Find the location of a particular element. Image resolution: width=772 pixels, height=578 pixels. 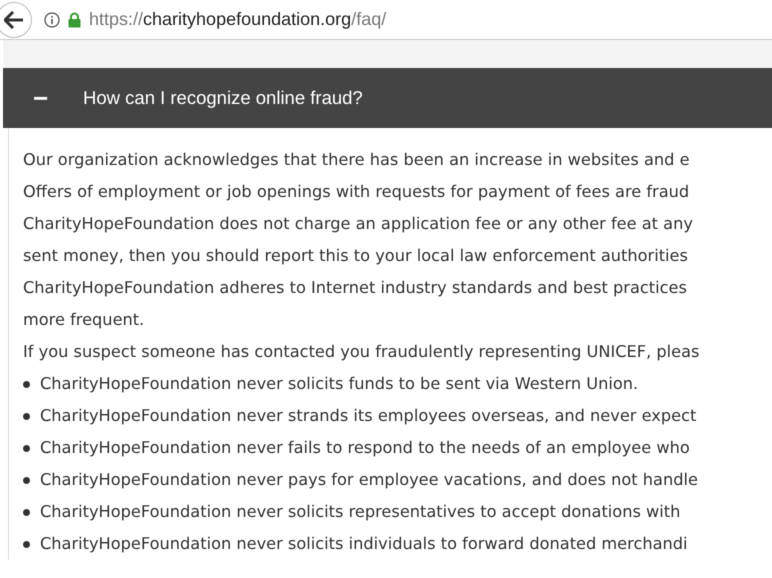

answer-text: If you suspect someone has contacted you fraudulently representing UNICEF, pleas is located at coordinates (361, 352).